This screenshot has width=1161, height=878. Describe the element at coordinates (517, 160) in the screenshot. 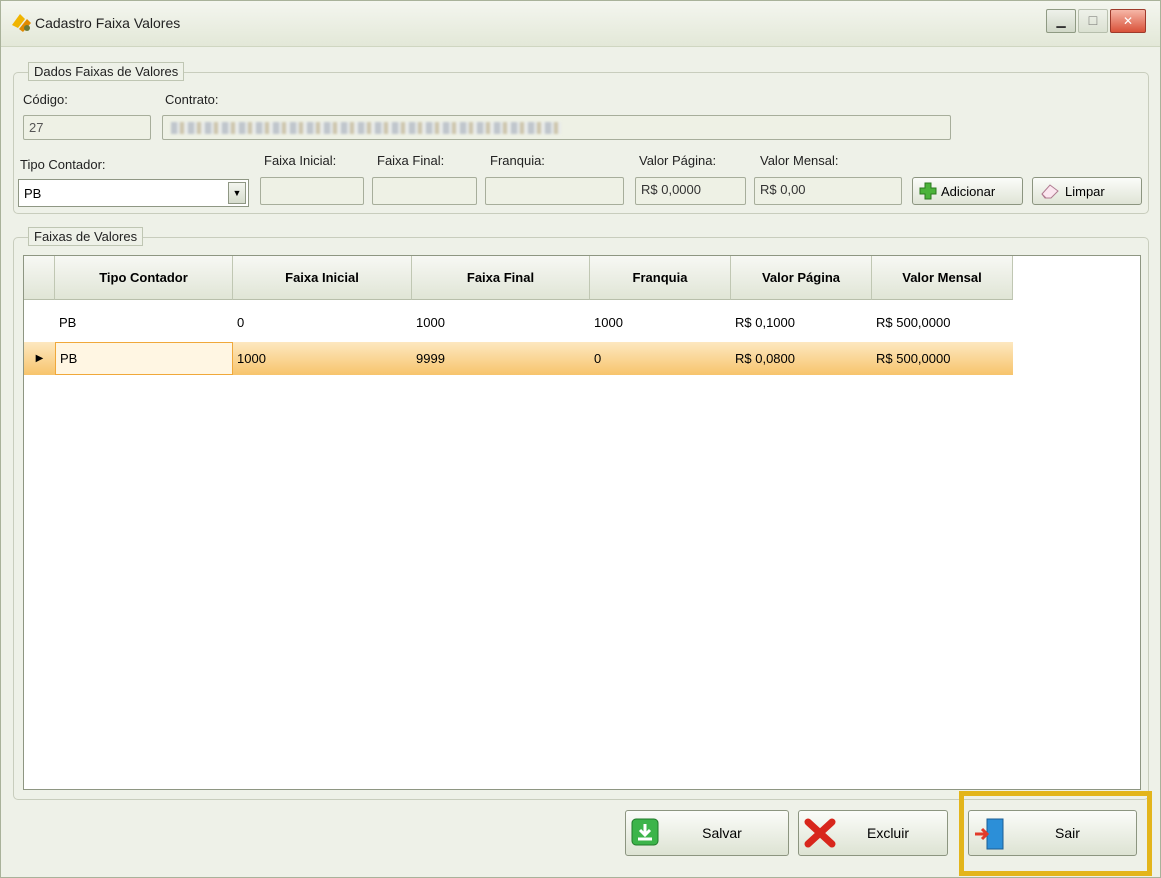

I see `franquia-label: Franquia:` at that location.